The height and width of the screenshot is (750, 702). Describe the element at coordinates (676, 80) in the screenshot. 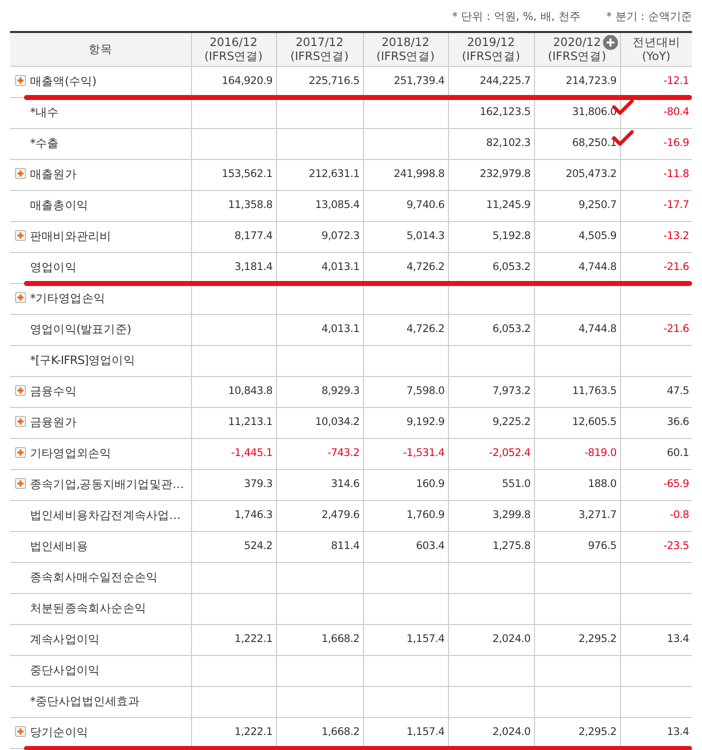

I see `table-cell: -12.1` at that location.